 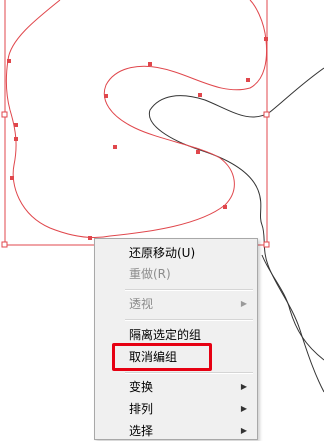 I want to click on menu-item-label: 变换, so click(x=141, y=387).